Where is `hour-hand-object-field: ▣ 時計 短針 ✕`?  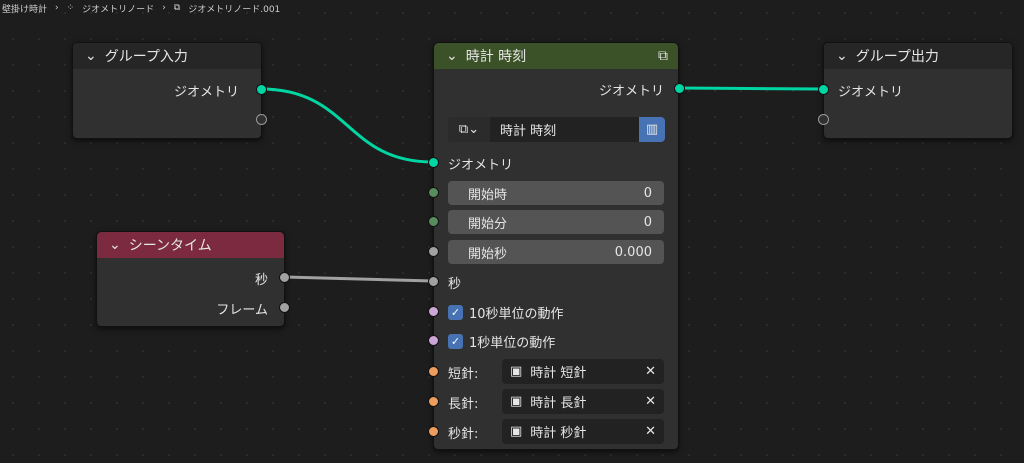 hour-hand-object-field: ▣ 時計 短針 ✕ is located at coordinates (583, 371).